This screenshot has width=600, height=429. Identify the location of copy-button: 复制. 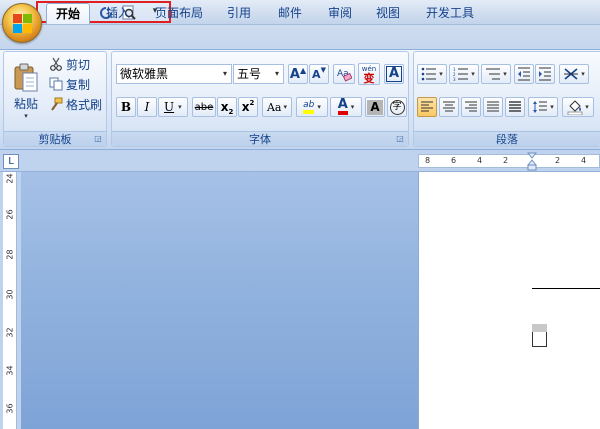
(76, 84).